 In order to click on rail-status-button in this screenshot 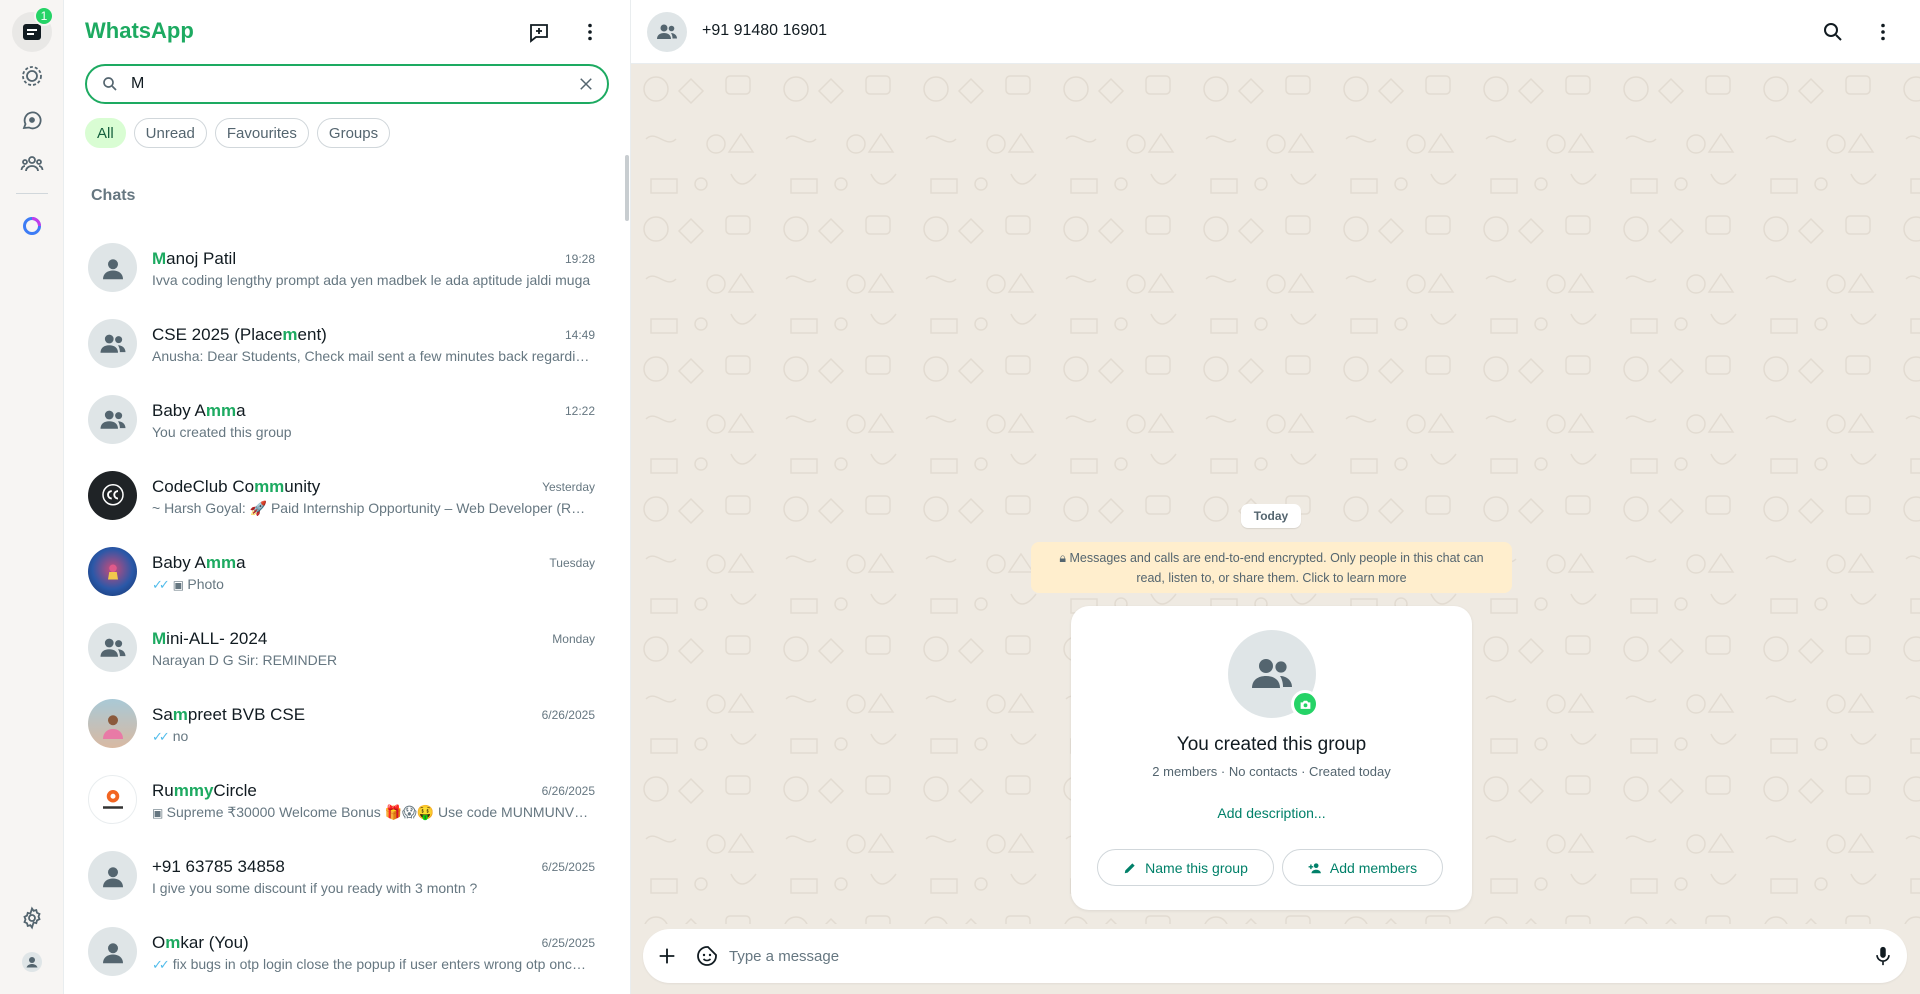, I will do `click(32, 76)`.